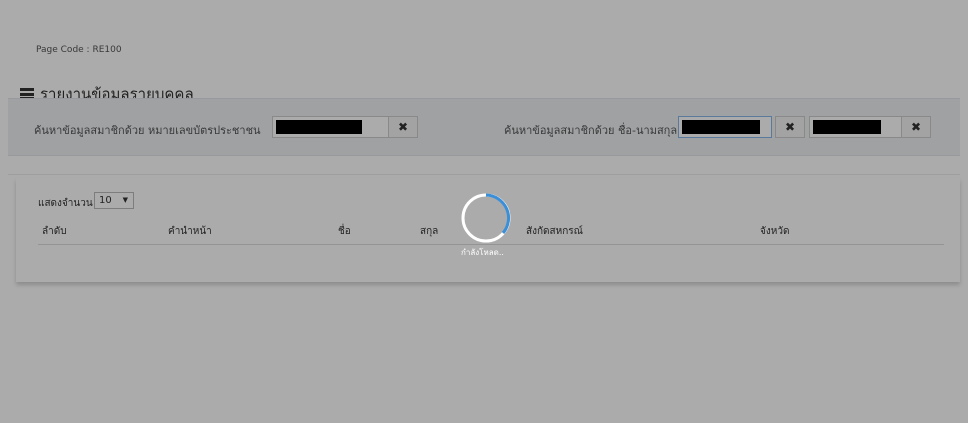 This screenshot has width=968, height=423. I want to click on loading-spinner-icon, so click(486, 218).